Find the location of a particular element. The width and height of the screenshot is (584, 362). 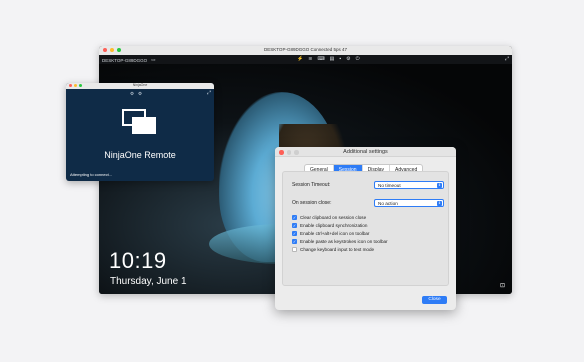

ninjaone-logo-icon is located at coordinates (140, 123).